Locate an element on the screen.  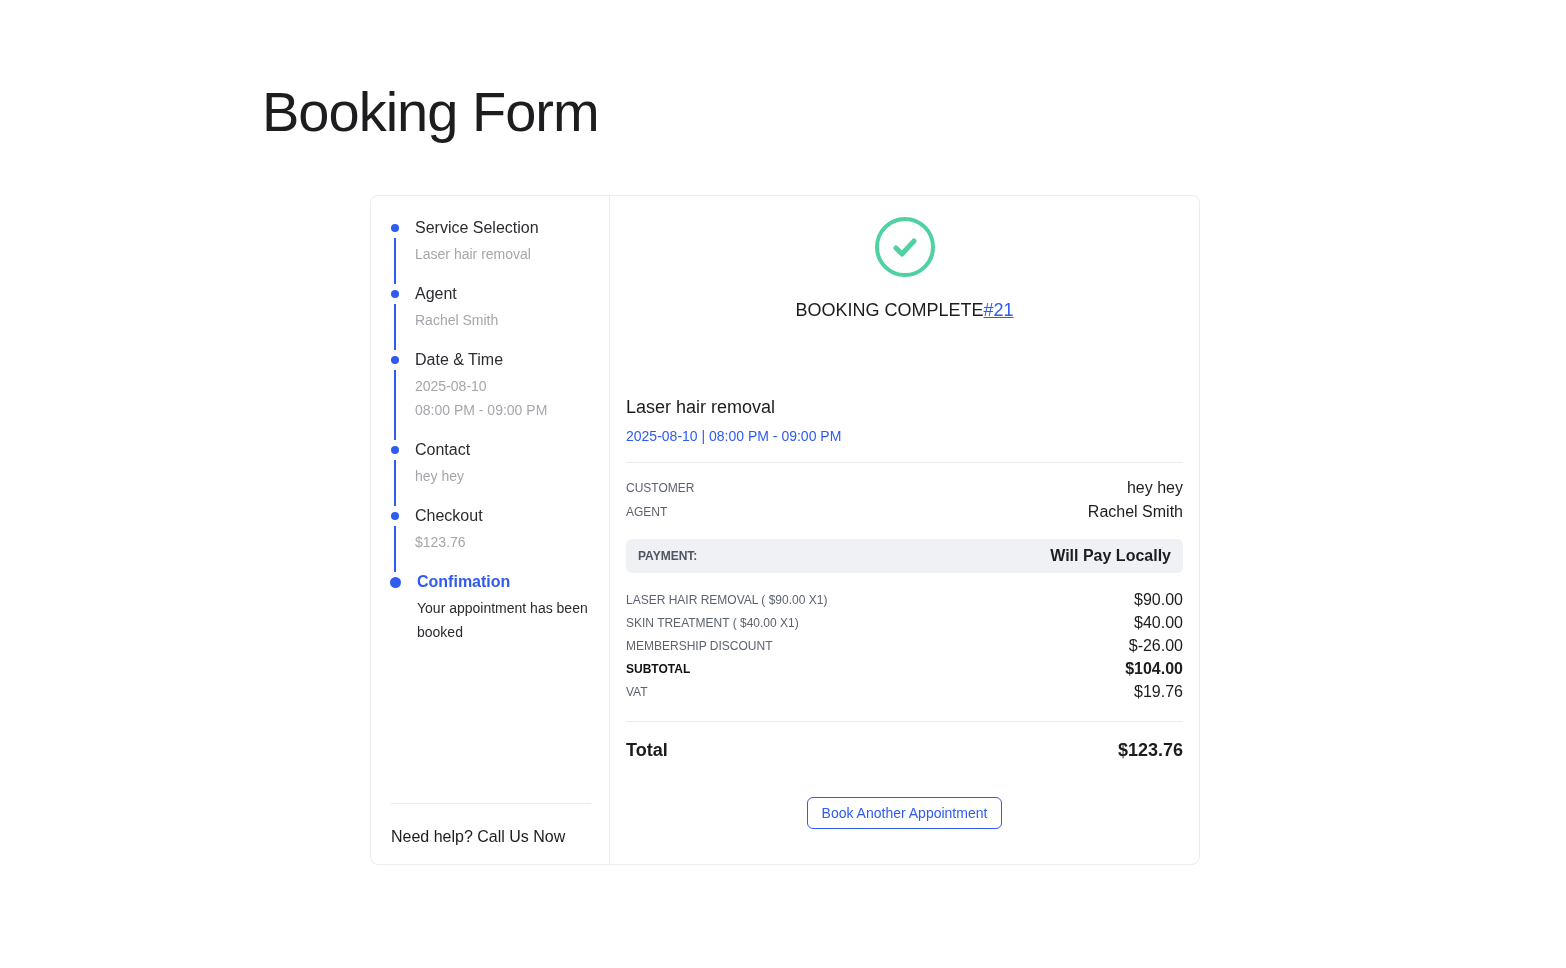
line-item-label: SUBTOTAL is located at coordinates (658, 669).